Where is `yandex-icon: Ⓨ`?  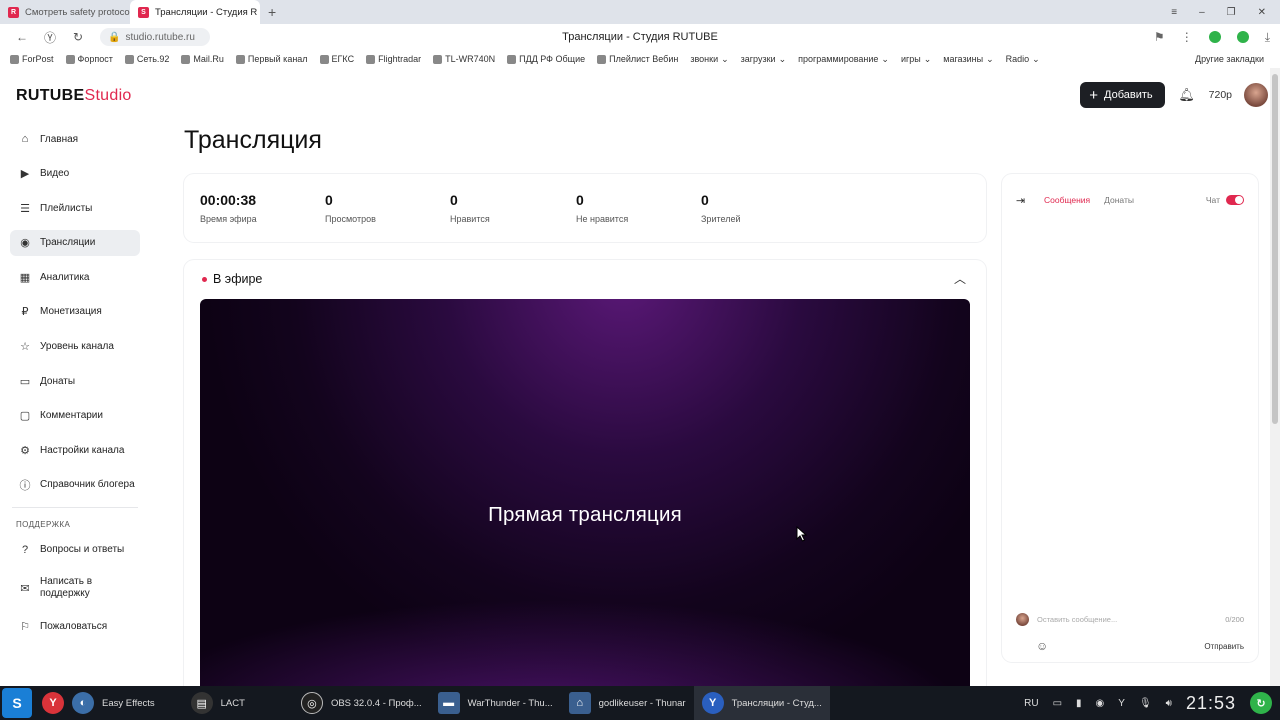
yandex-icon: Ⓨ is located at coordinates (50, 37).